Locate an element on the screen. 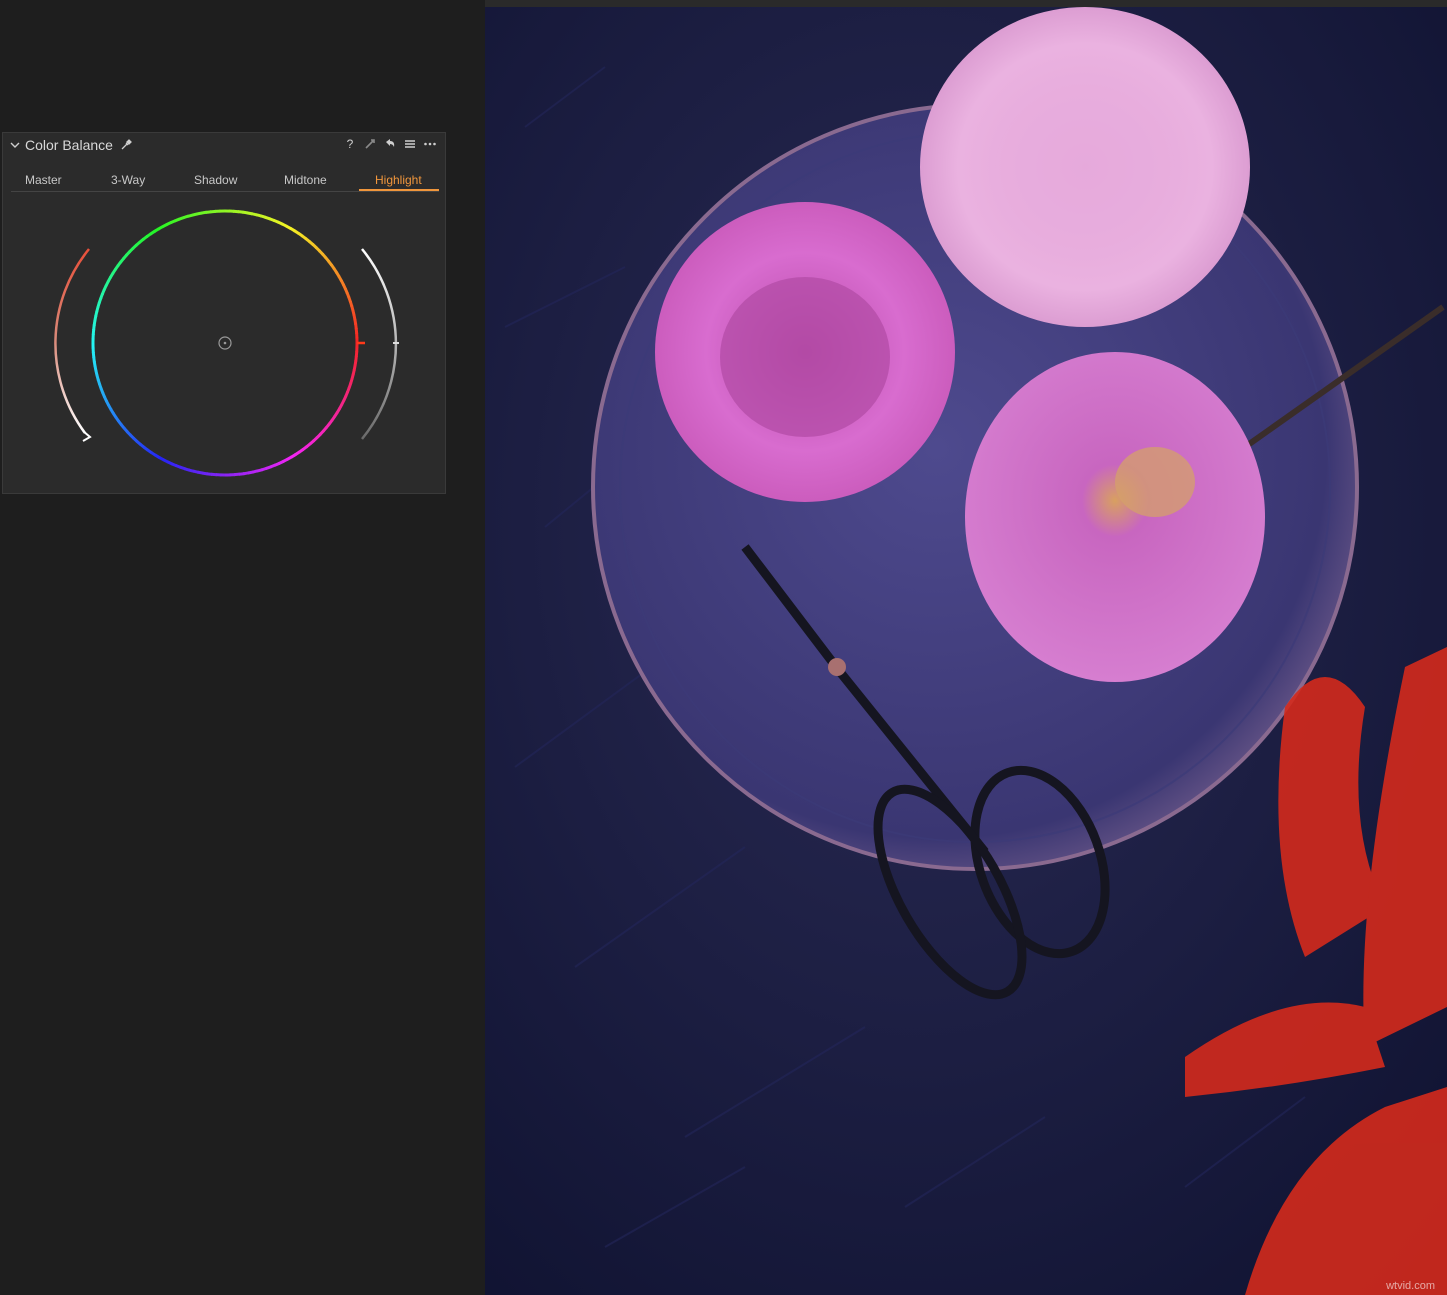 This screenshot has width=1447, height=1295. color-wheel-area is located at coordinates (225, 346).